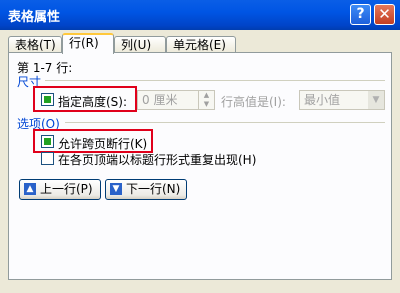  Describe the element at coordinates (225, 122) in the screenshot. I see `options-separator` at that location.